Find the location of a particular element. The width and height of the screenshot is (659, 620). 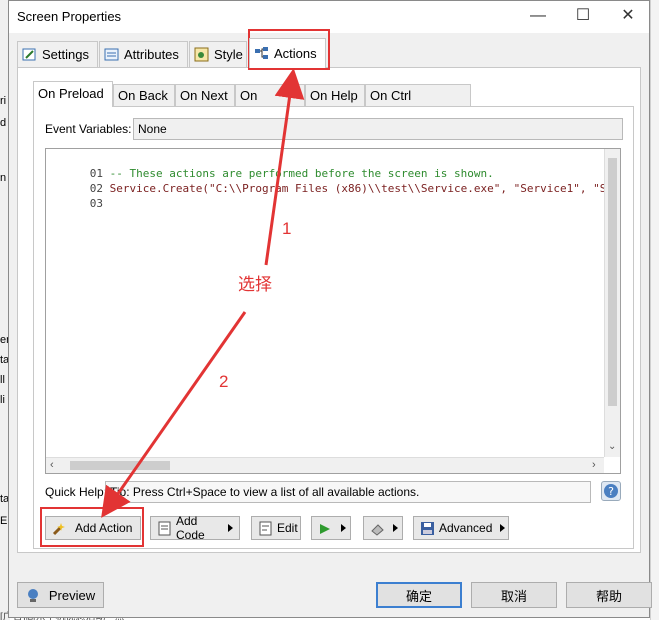

arrow-to-add-action is located at coordinates (174, 414).